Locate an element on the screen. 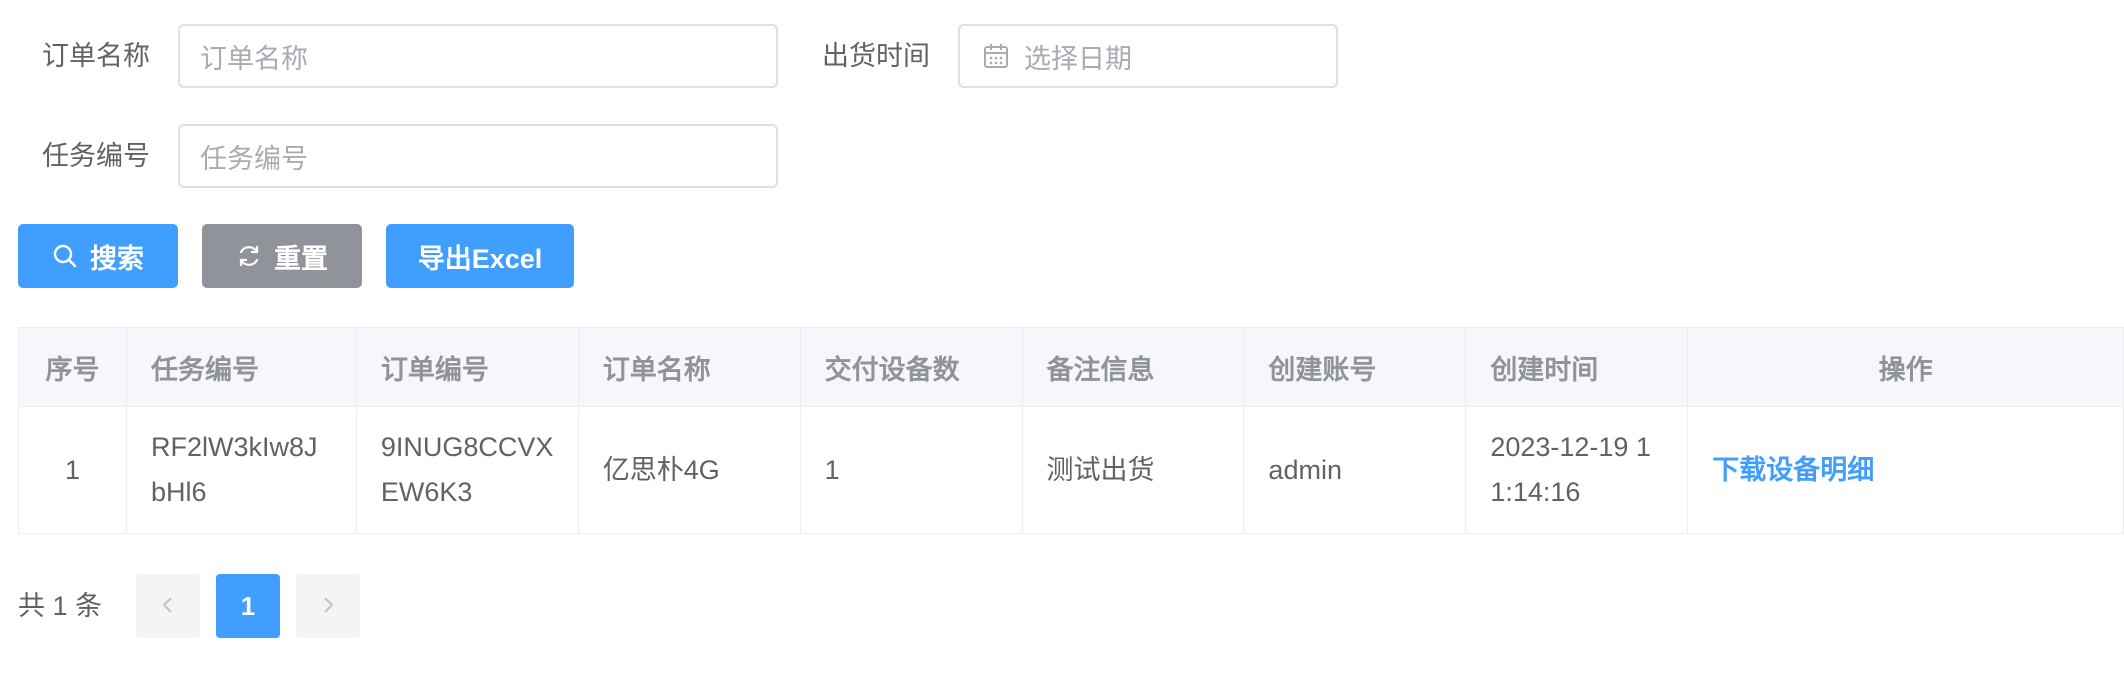  task-no-input: 任务编号 is located at coordinates (478, 156).